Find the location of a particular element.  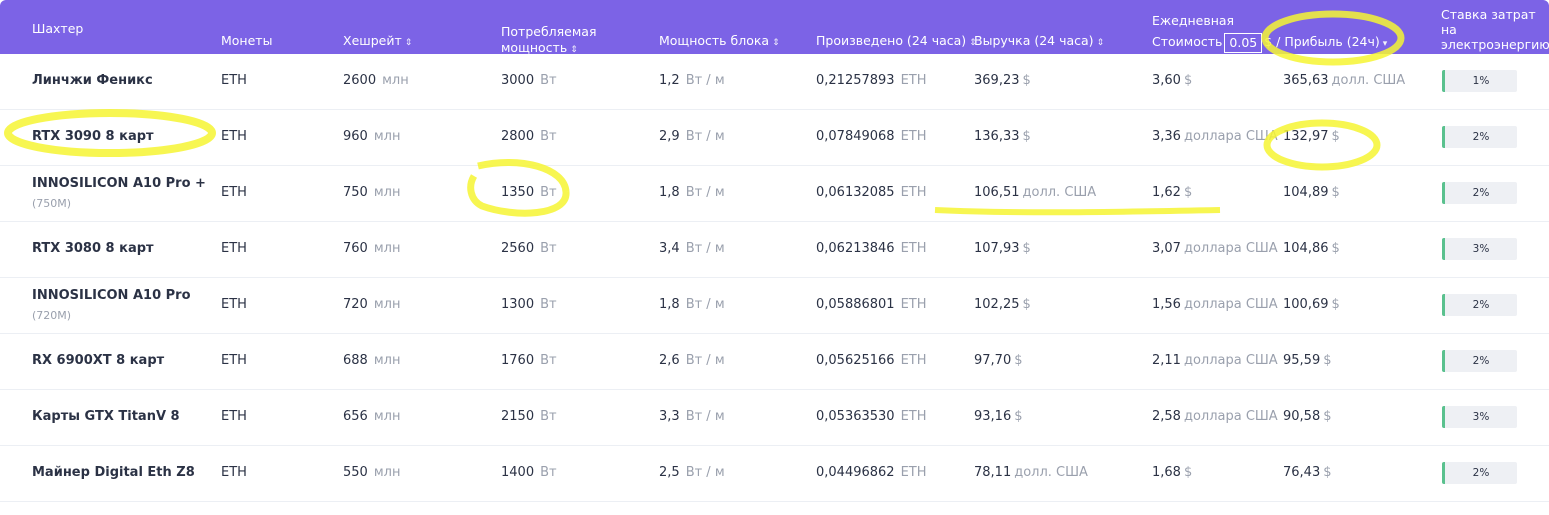

daily-cost: 3,60 $ is located at coordinates (1172, 80).